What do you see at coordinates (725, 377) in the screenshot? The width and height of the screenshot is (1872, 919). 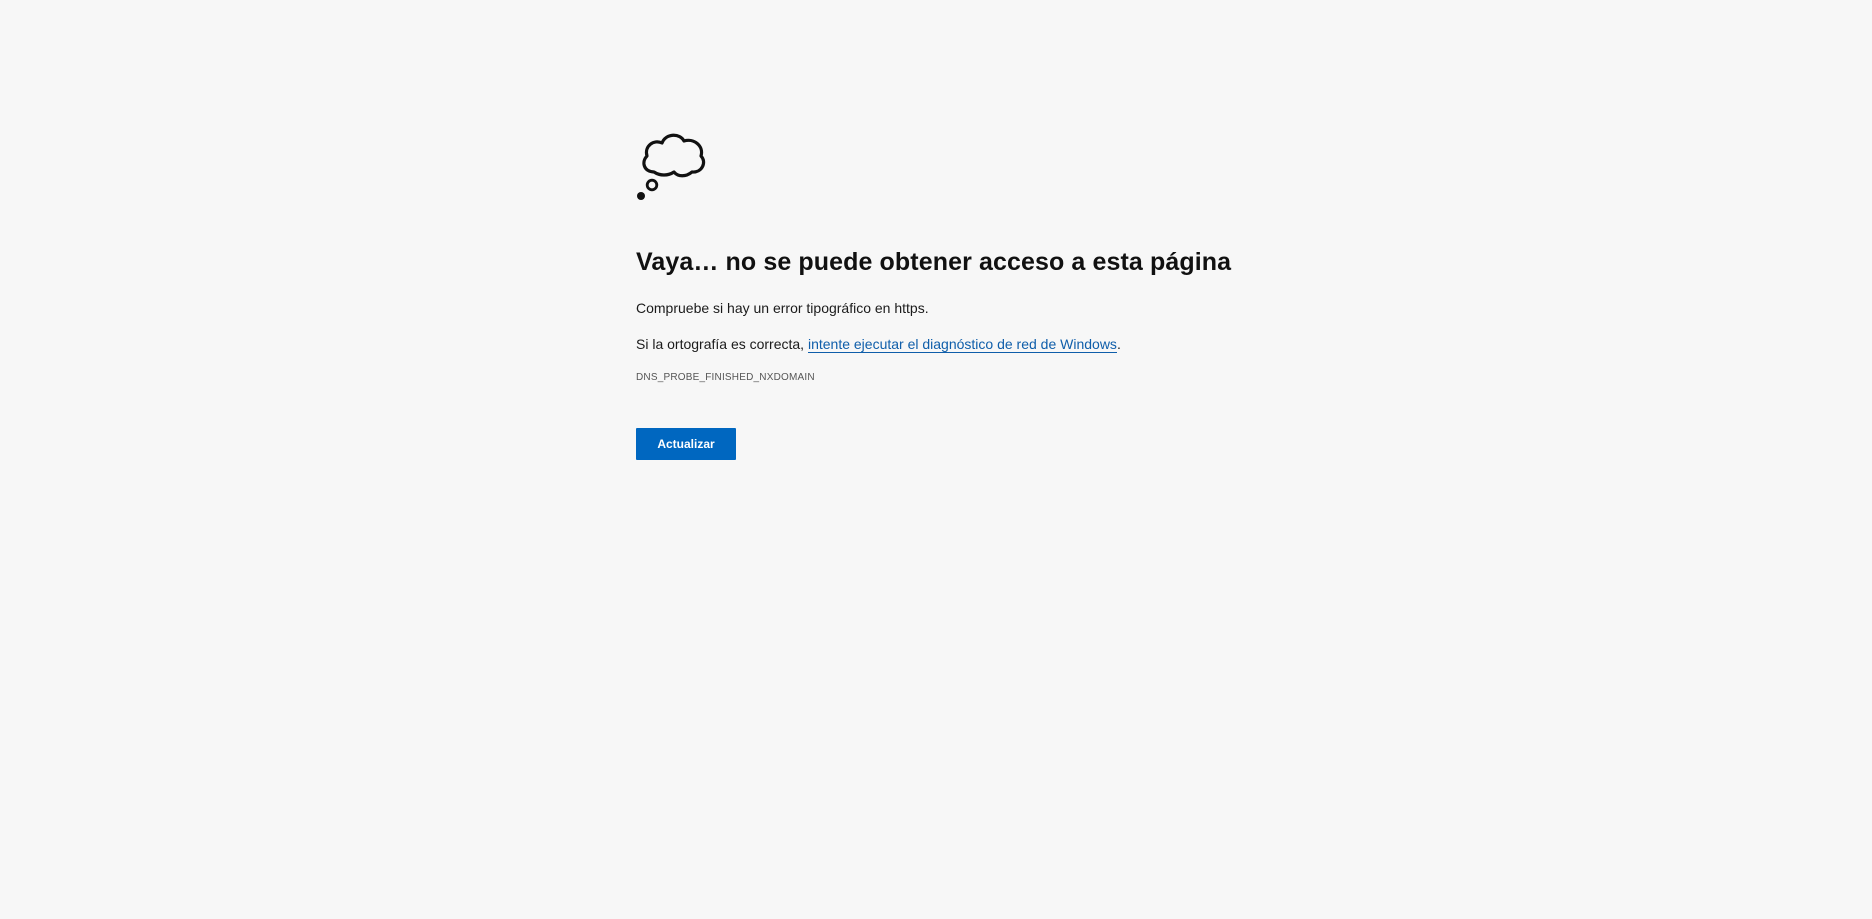 I see `error-code: DNS_PROBE_FINISHED_NXDOMAIN` at bounding box center [725, 377].